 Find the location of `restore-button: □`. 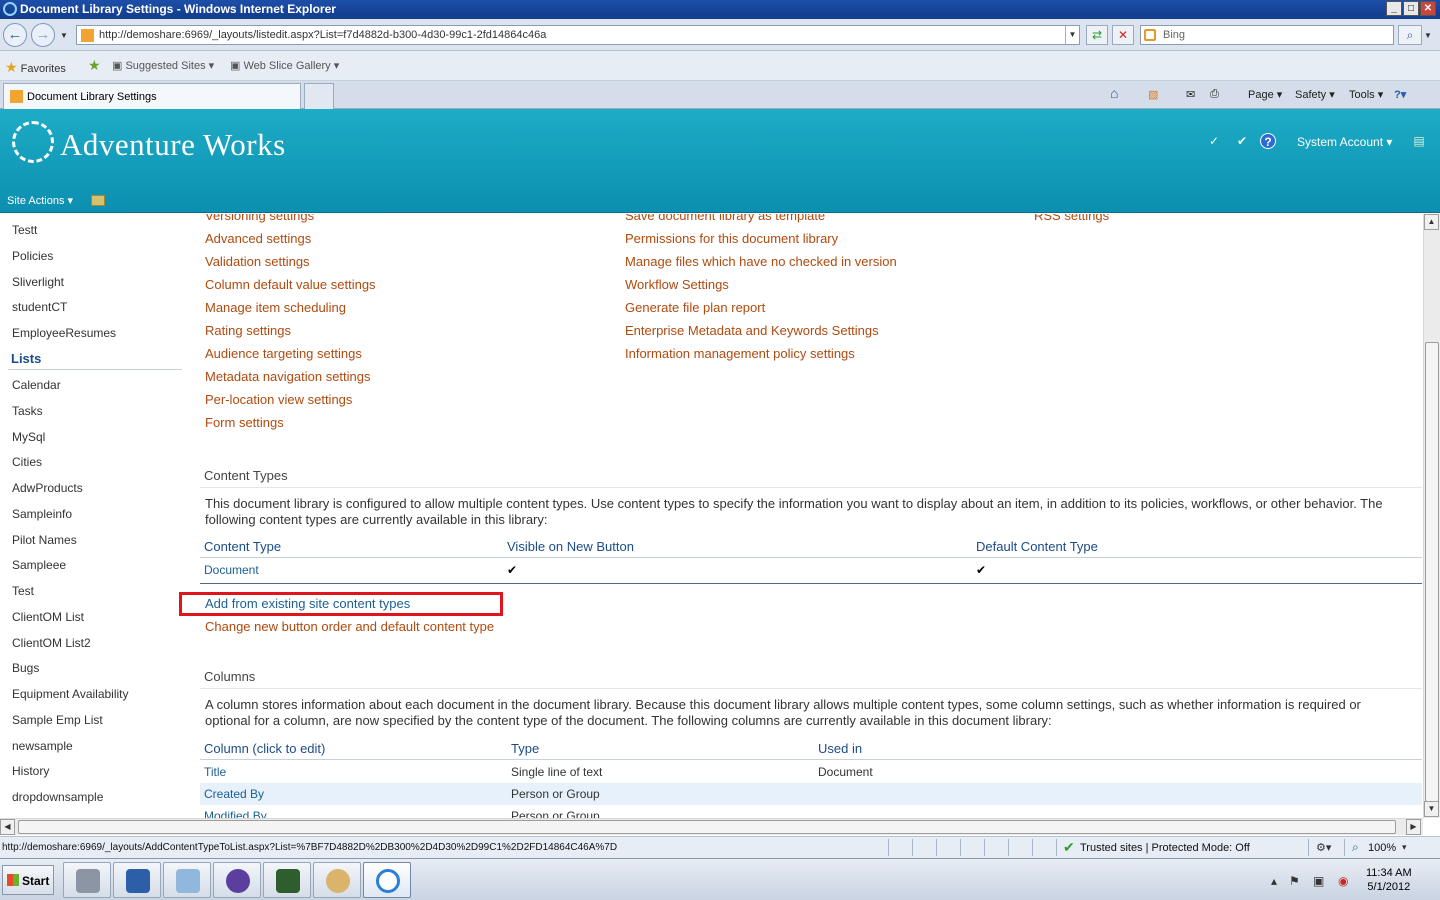

restore-button: □ is located at coordinates (1411, 8).